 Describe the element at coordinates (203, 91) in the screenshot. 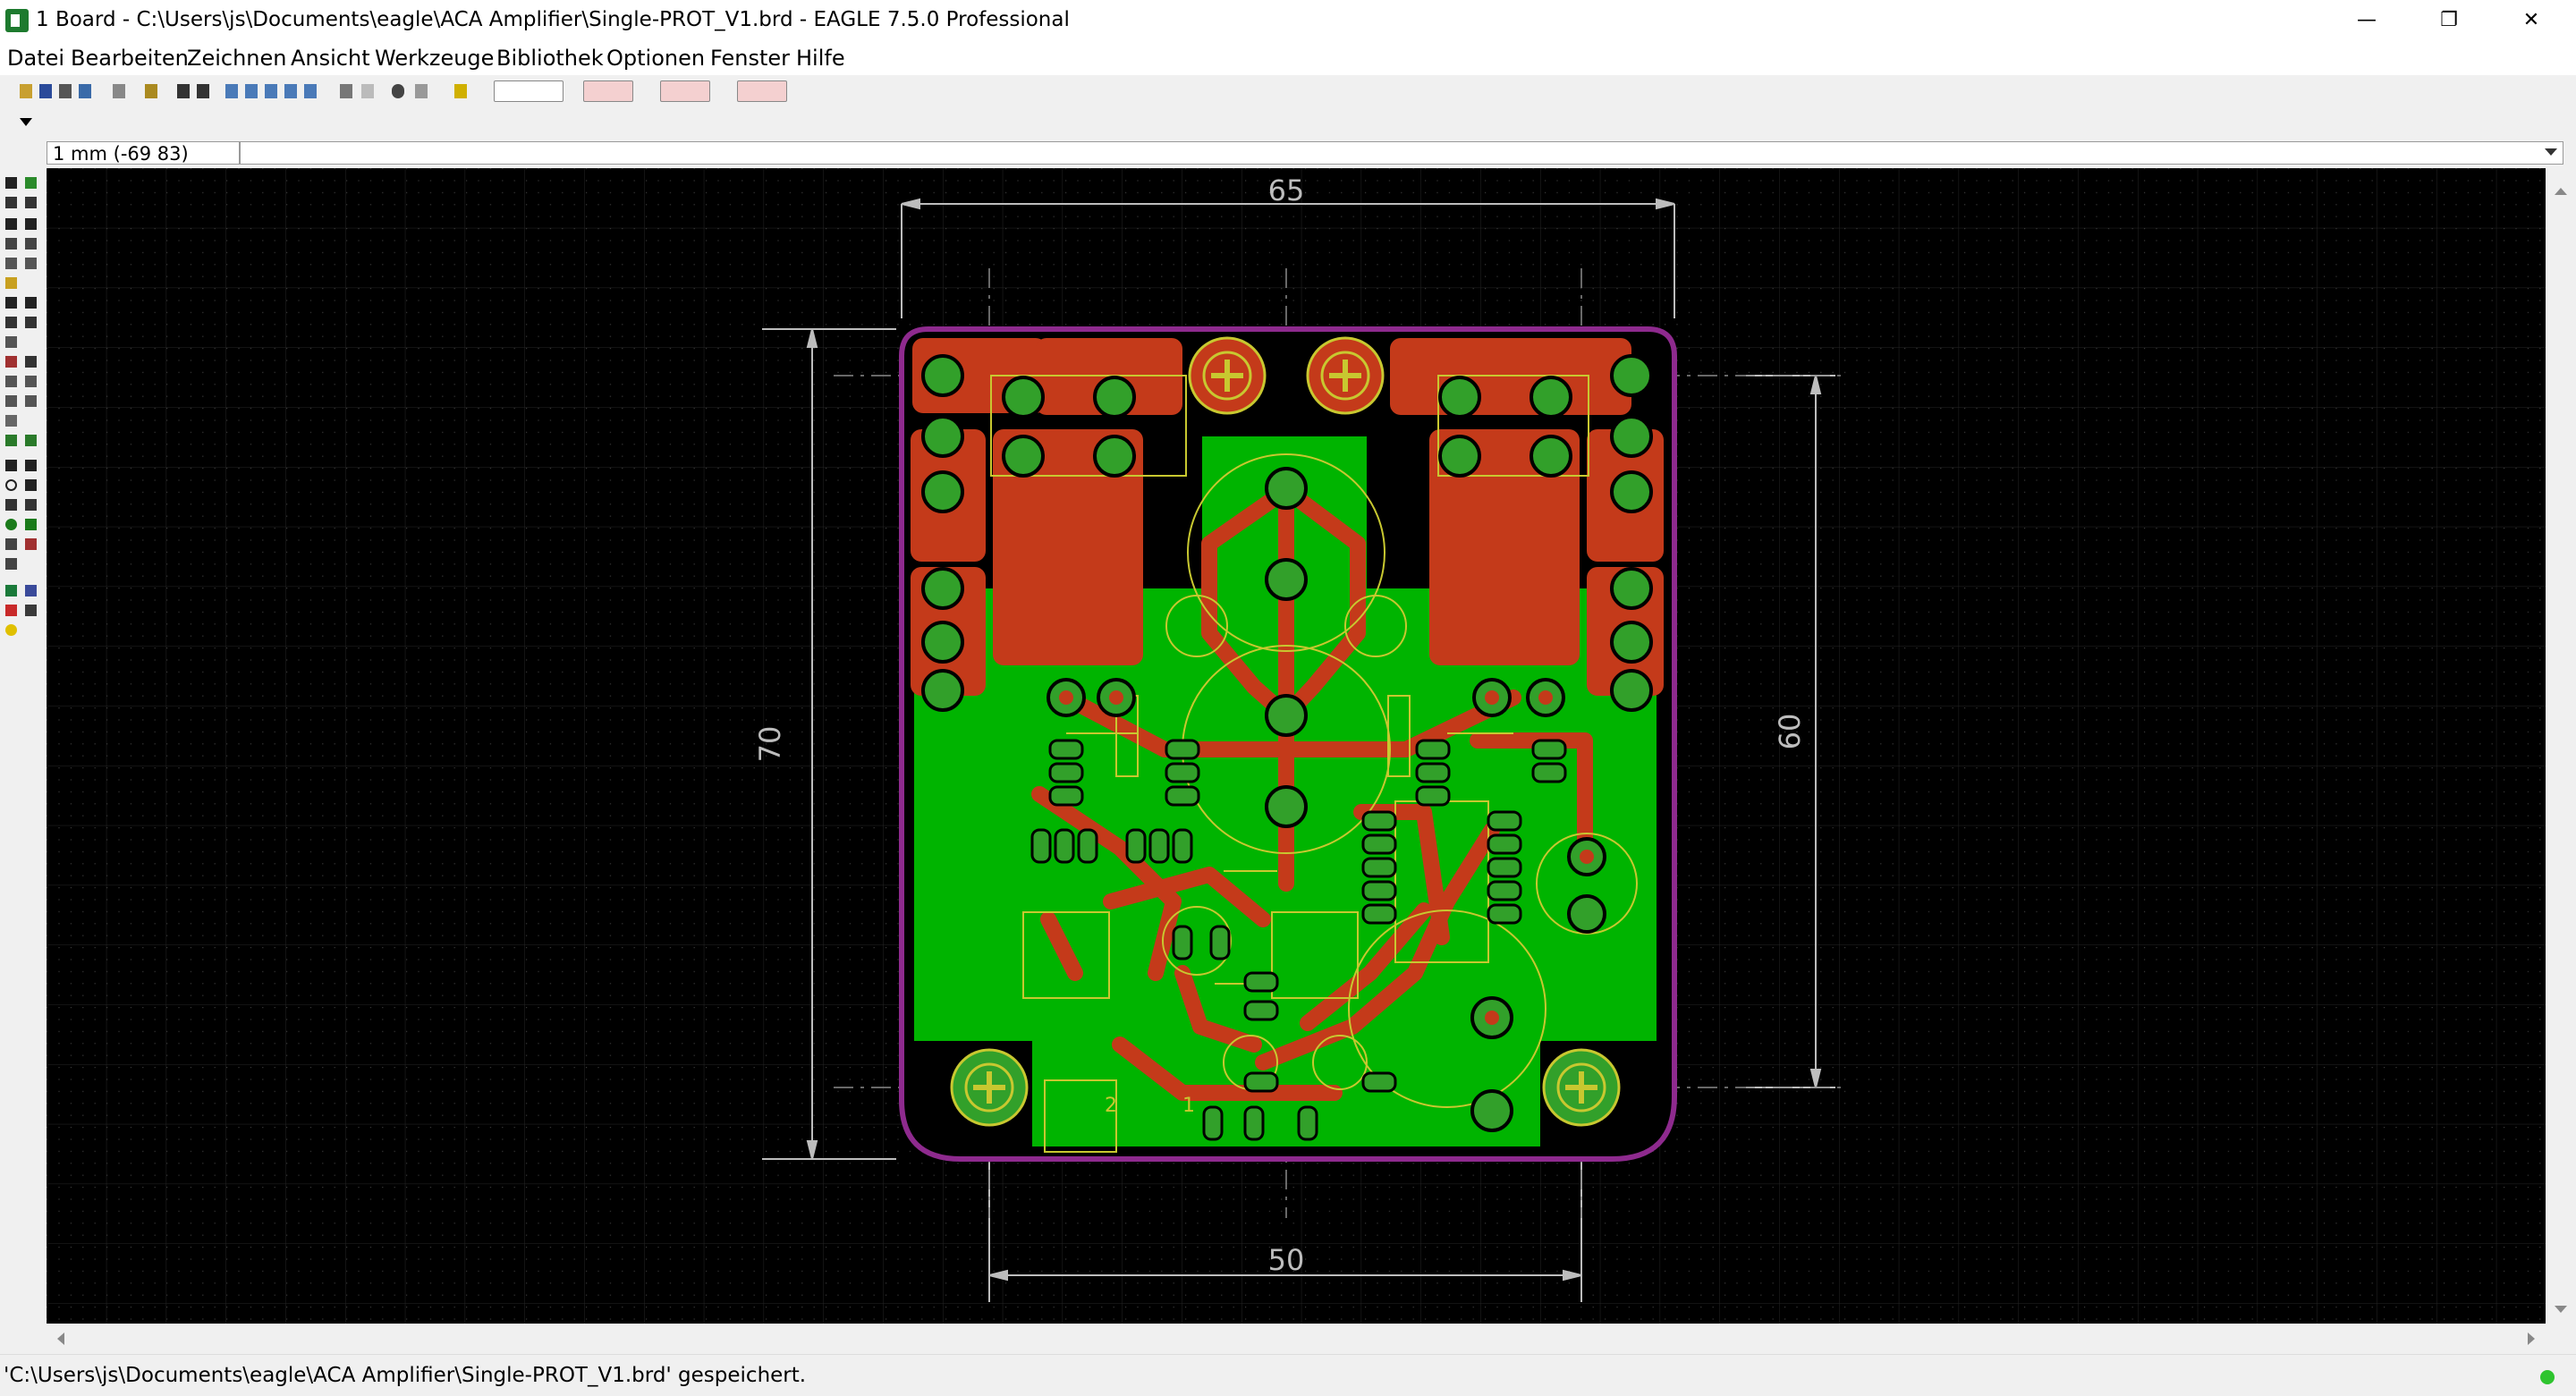

I see `drc-icon` at that location.